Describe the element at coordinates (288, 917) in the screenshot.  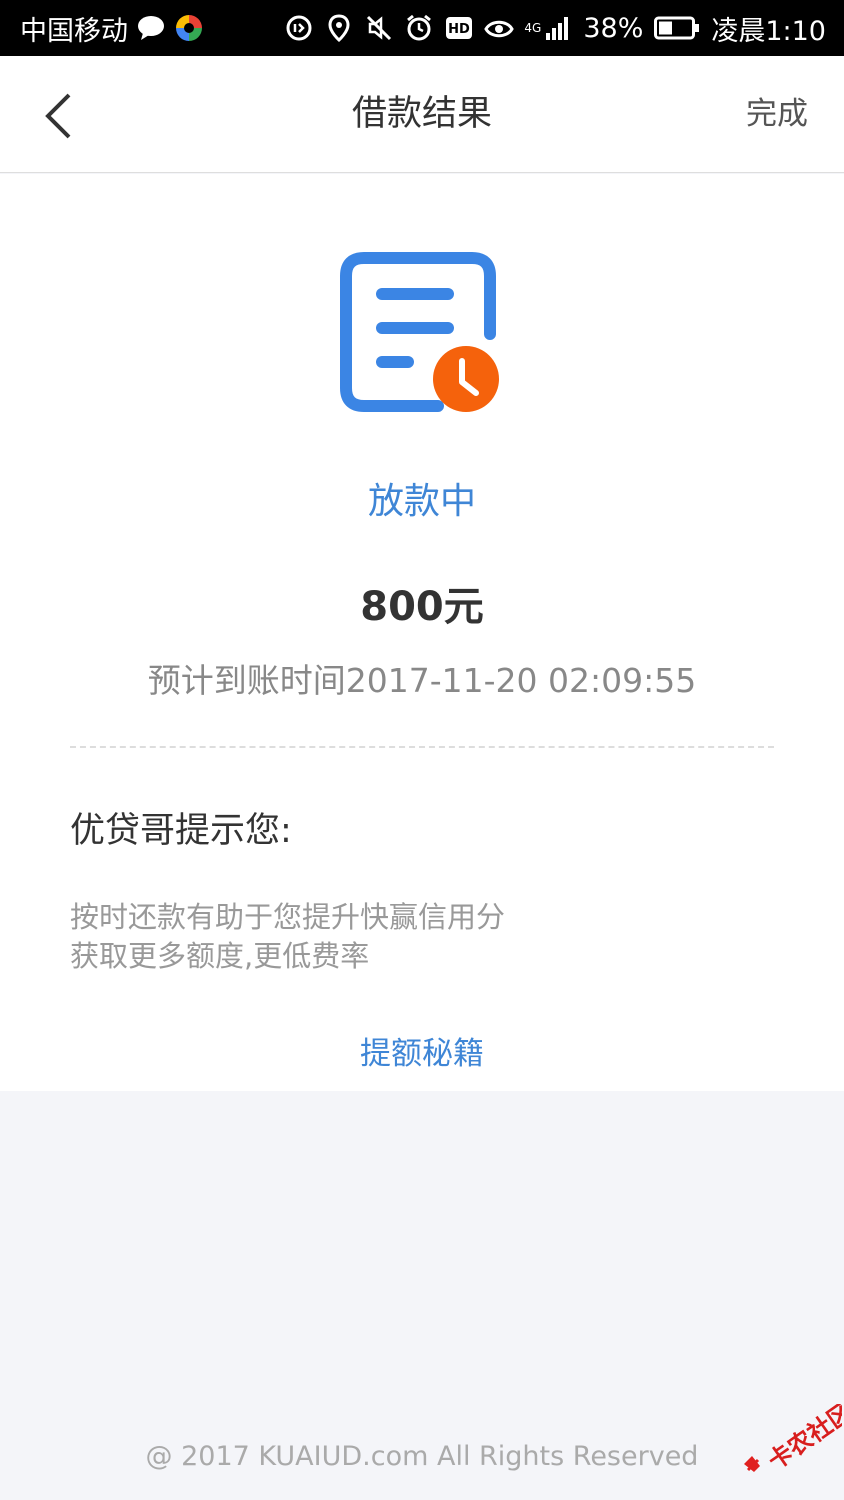
I see `tip-line: 按时还款有助于您提升快赢信用分` at that location.